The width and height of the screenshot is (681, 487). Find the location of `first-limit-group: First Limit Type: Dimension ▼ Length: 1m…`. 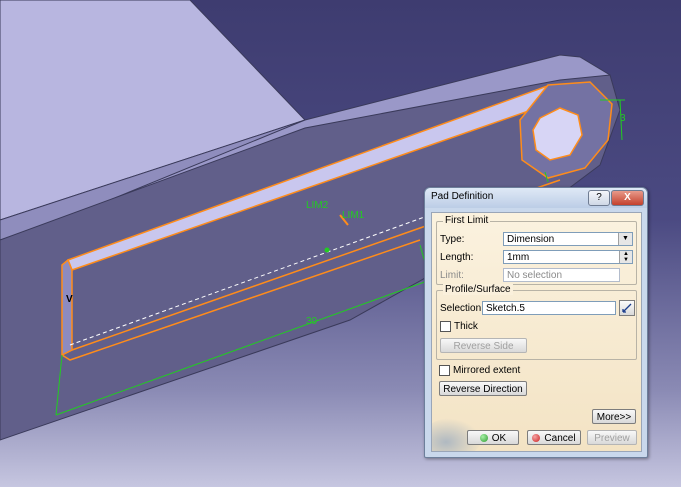

first-limit-group: First Limit Type: Dimension ▼ Length: 1m… is located at coordinates (536, 250).